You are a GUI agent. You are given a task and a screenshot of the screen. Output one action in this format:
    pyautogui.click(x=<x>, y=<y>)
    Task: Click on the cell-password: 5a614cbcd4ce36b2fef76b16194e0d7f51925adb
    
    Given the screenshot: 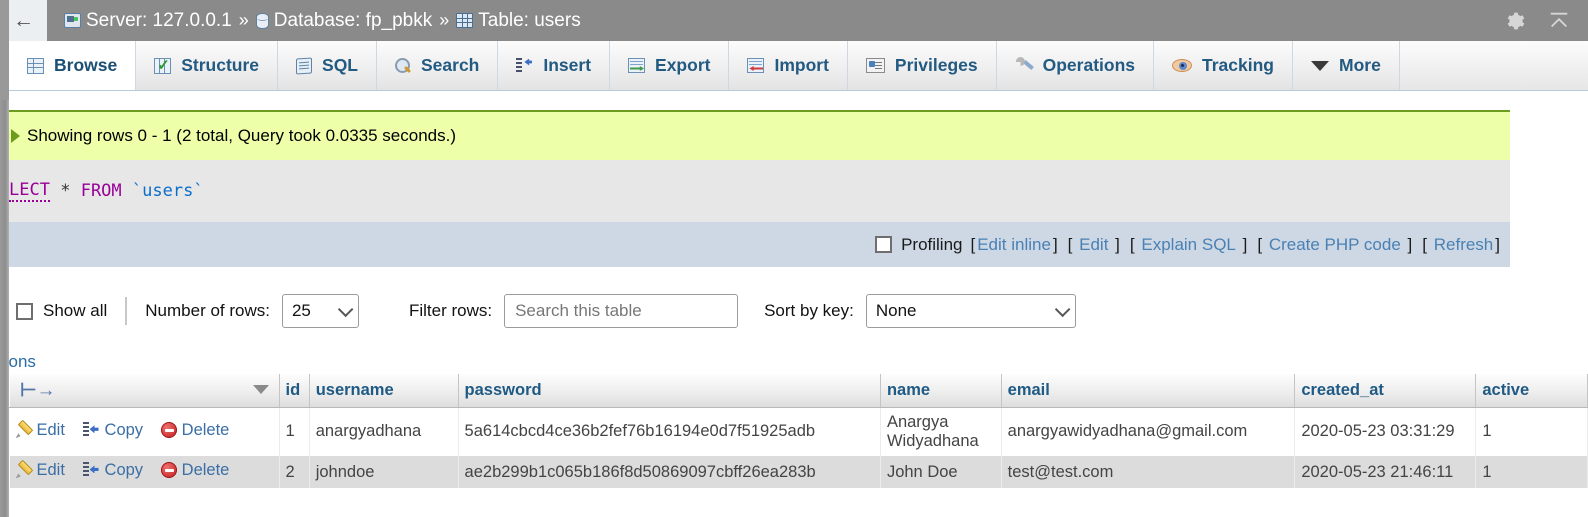 What is the action you would take?
    pyautogui.click(x=669, y=431)
    